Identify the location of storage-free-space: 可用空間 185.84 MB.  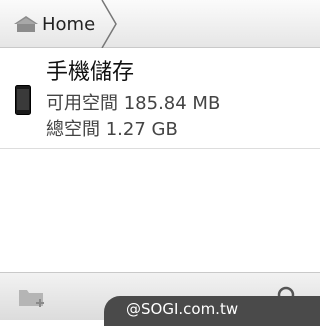
(133, 103).